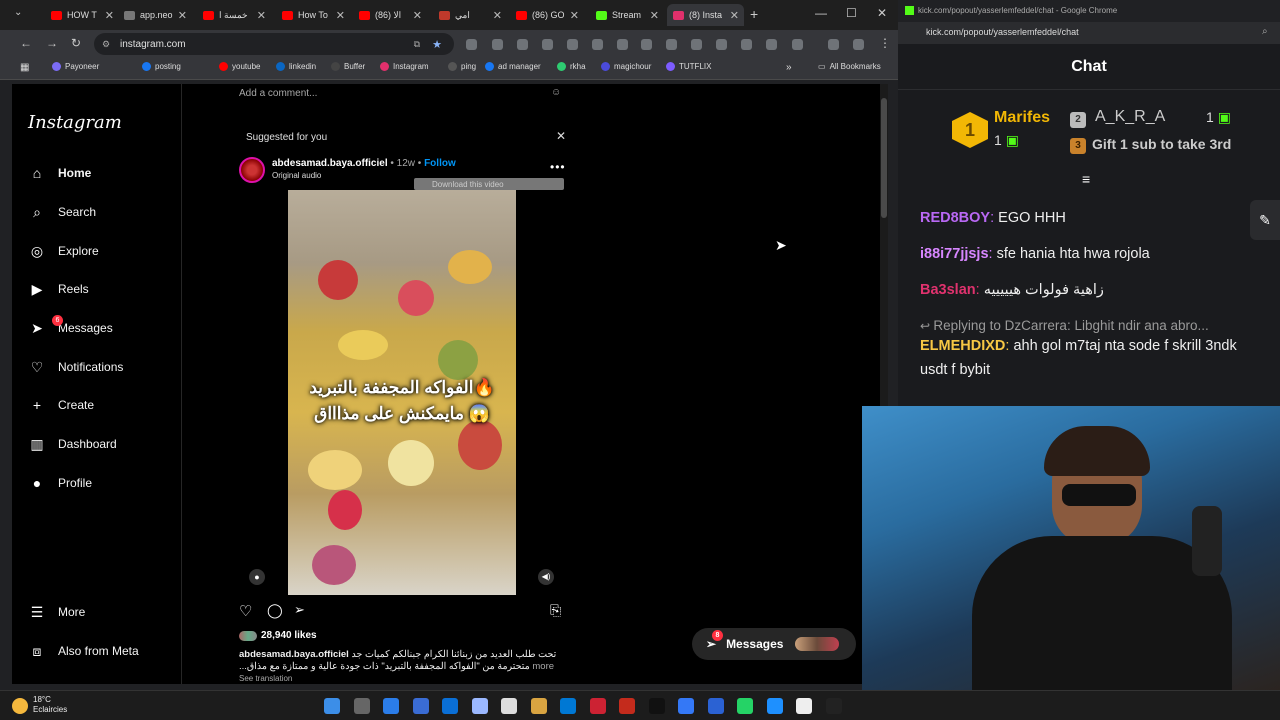 The image size is (1280, 720). Describe the element at coordinates (313, 15) in the screenshot. I see `tab: How To ✕` at that location.